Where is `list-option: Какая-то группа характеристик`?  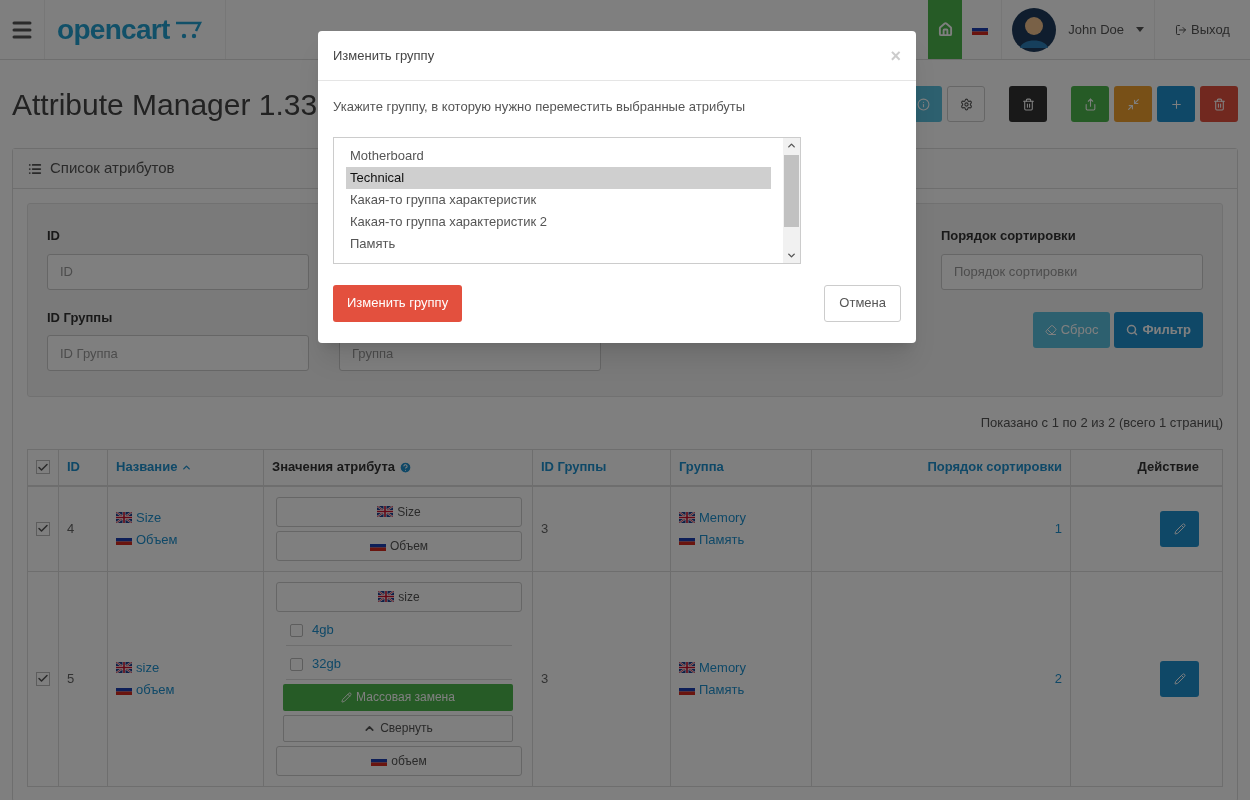
list-option: Какая-то группа характеристик is located at coordinates (558, 199).